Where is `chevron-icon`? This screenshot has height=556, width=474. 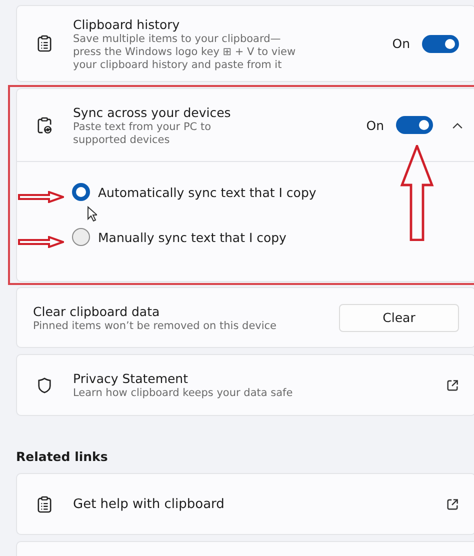
chevron-icon is located at coordinates (457, 125).